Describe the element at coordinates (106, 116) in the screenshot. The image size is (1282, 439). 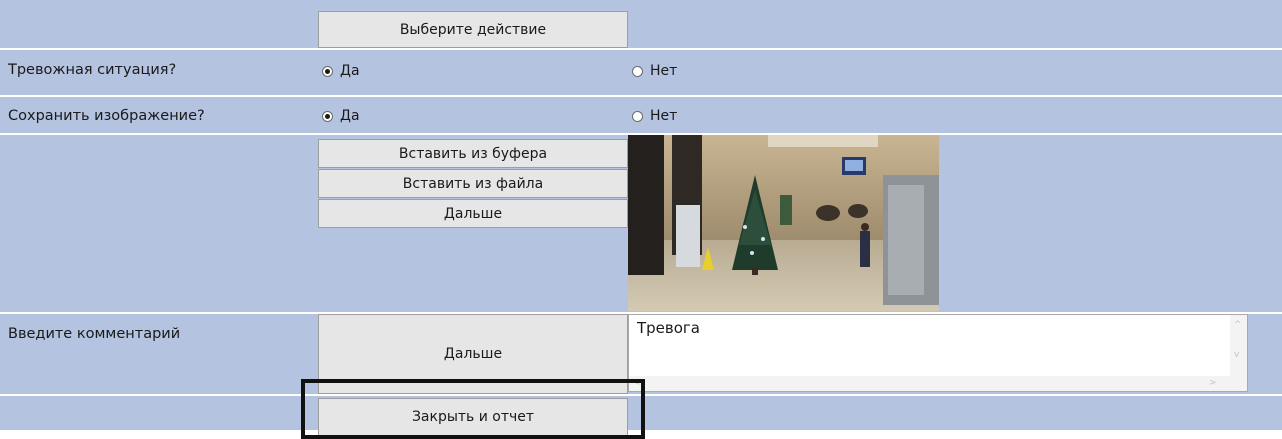
I see `save-image-question-label: Сохранить изображение?` at that location.